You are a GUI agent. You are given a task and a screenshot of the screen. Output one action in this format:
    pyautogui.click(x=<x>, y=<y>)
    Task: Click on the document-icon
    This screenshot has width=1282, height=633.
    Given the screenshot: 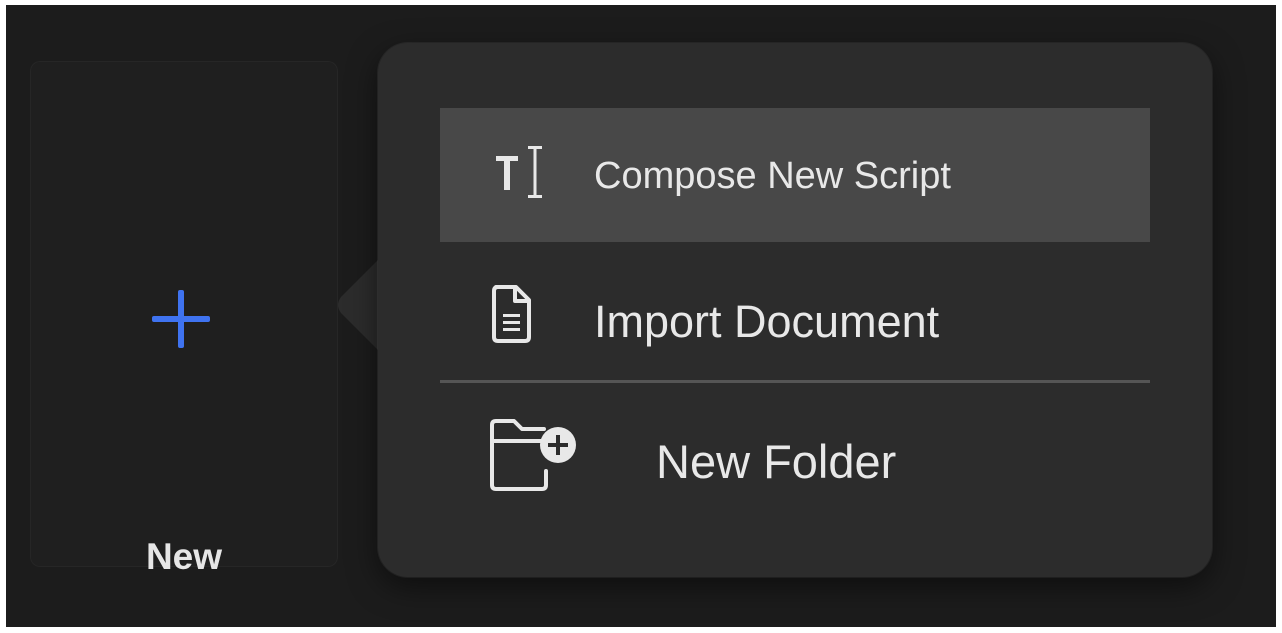 What is the action you would take?
    pyautogui.click(x=511, y=314)
    